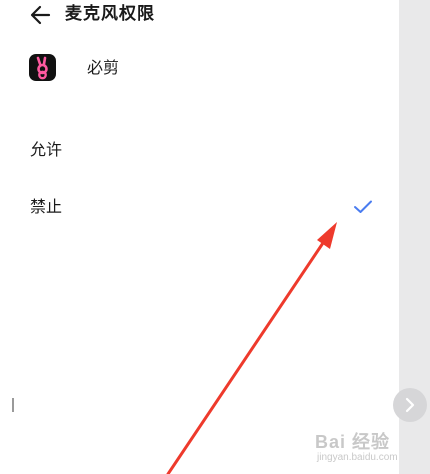  Describe the element at coordinates (363, 207) in the screenshot. I see `checkmark-icon` at that location.